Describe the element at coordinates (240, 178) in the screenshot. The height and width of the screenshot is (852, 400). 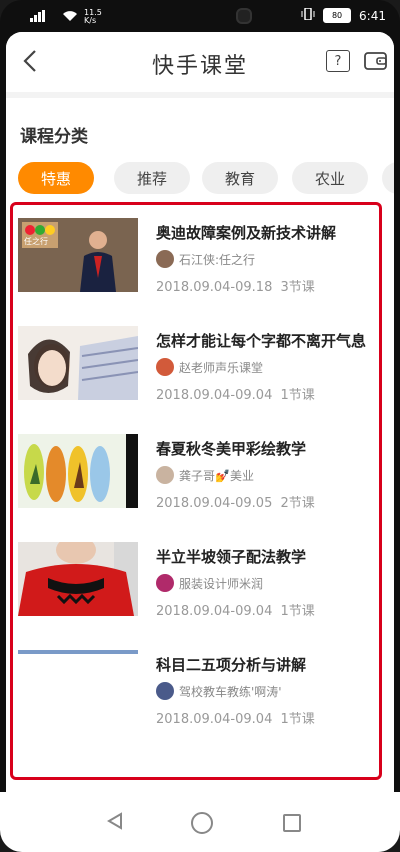
I see `tab-education: 教育` at that location.